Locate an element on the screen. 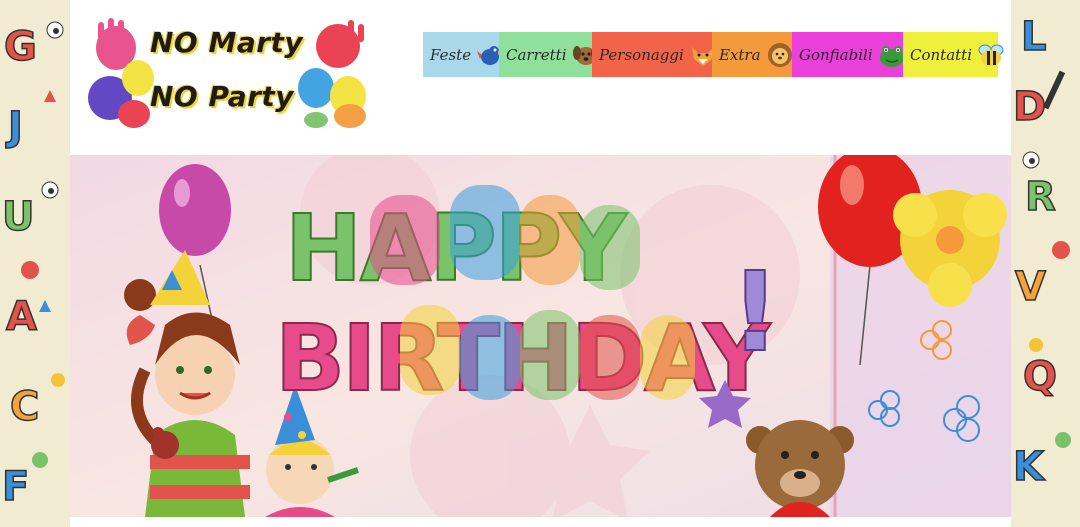  site-logo: NO Marty NO Party is located at coordinates (229, 73).